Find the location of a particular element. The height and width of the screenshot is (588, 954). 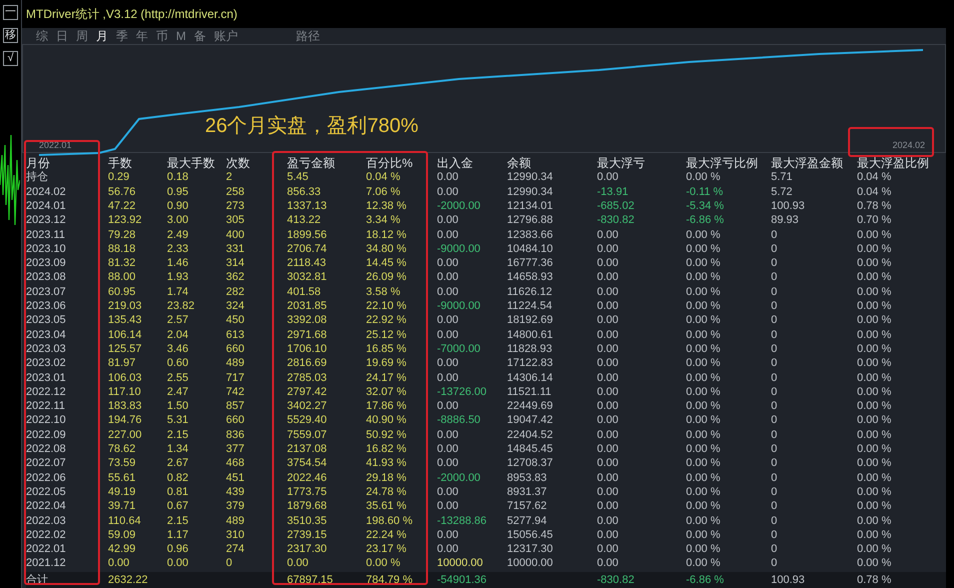

column-header: 最大浮亏比例 is located at coordinates (722, 163).